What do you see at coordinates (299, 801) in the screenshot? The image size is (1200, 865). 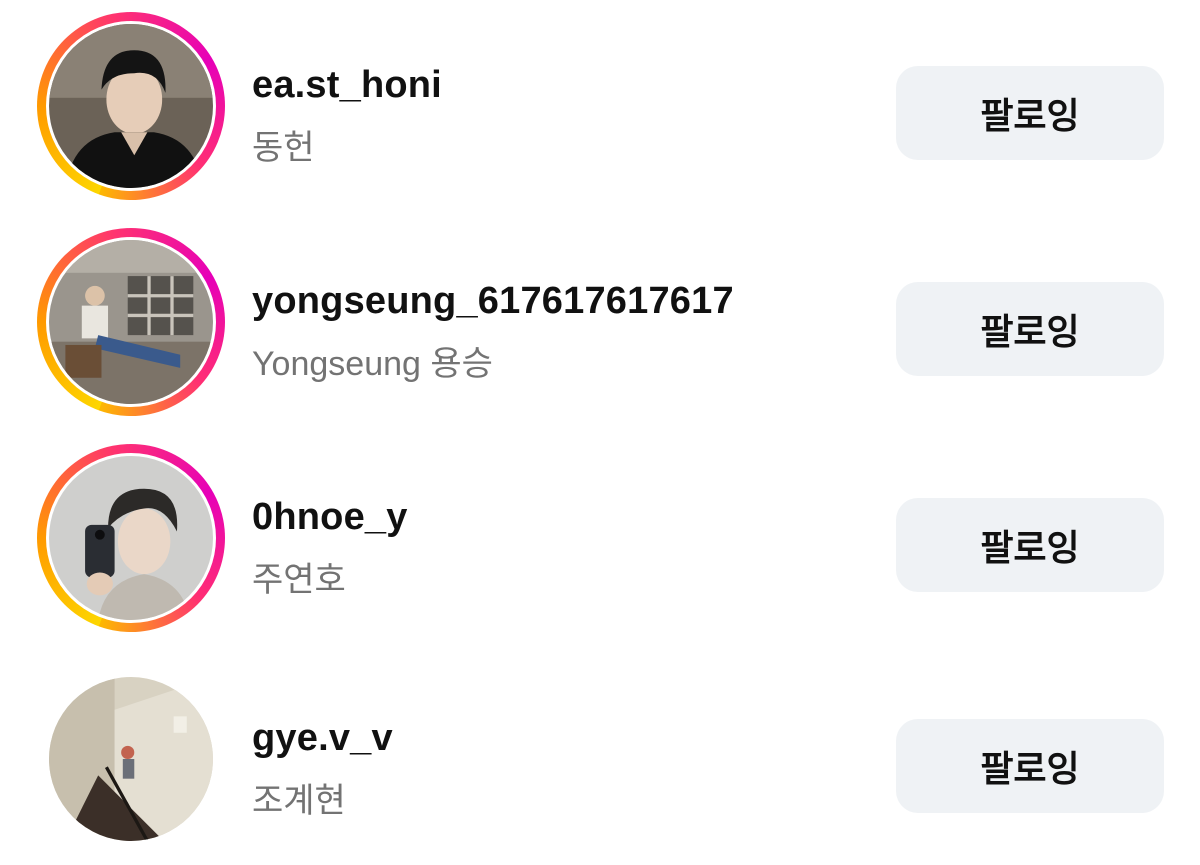 I see `full-name: 조계현` at bounding box center [299, 801].